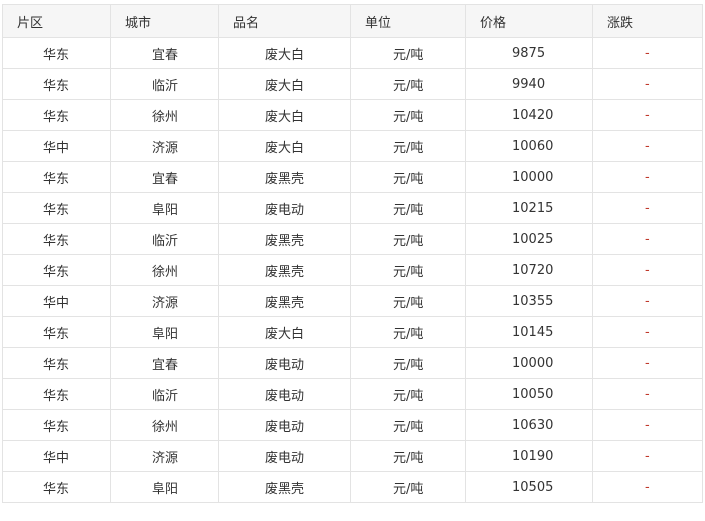 The width and height of the screenshot is (705, 521). Describe the element at coordinates (284, 21) in the screenshot. I see `column-header-product: 品名` at that location.